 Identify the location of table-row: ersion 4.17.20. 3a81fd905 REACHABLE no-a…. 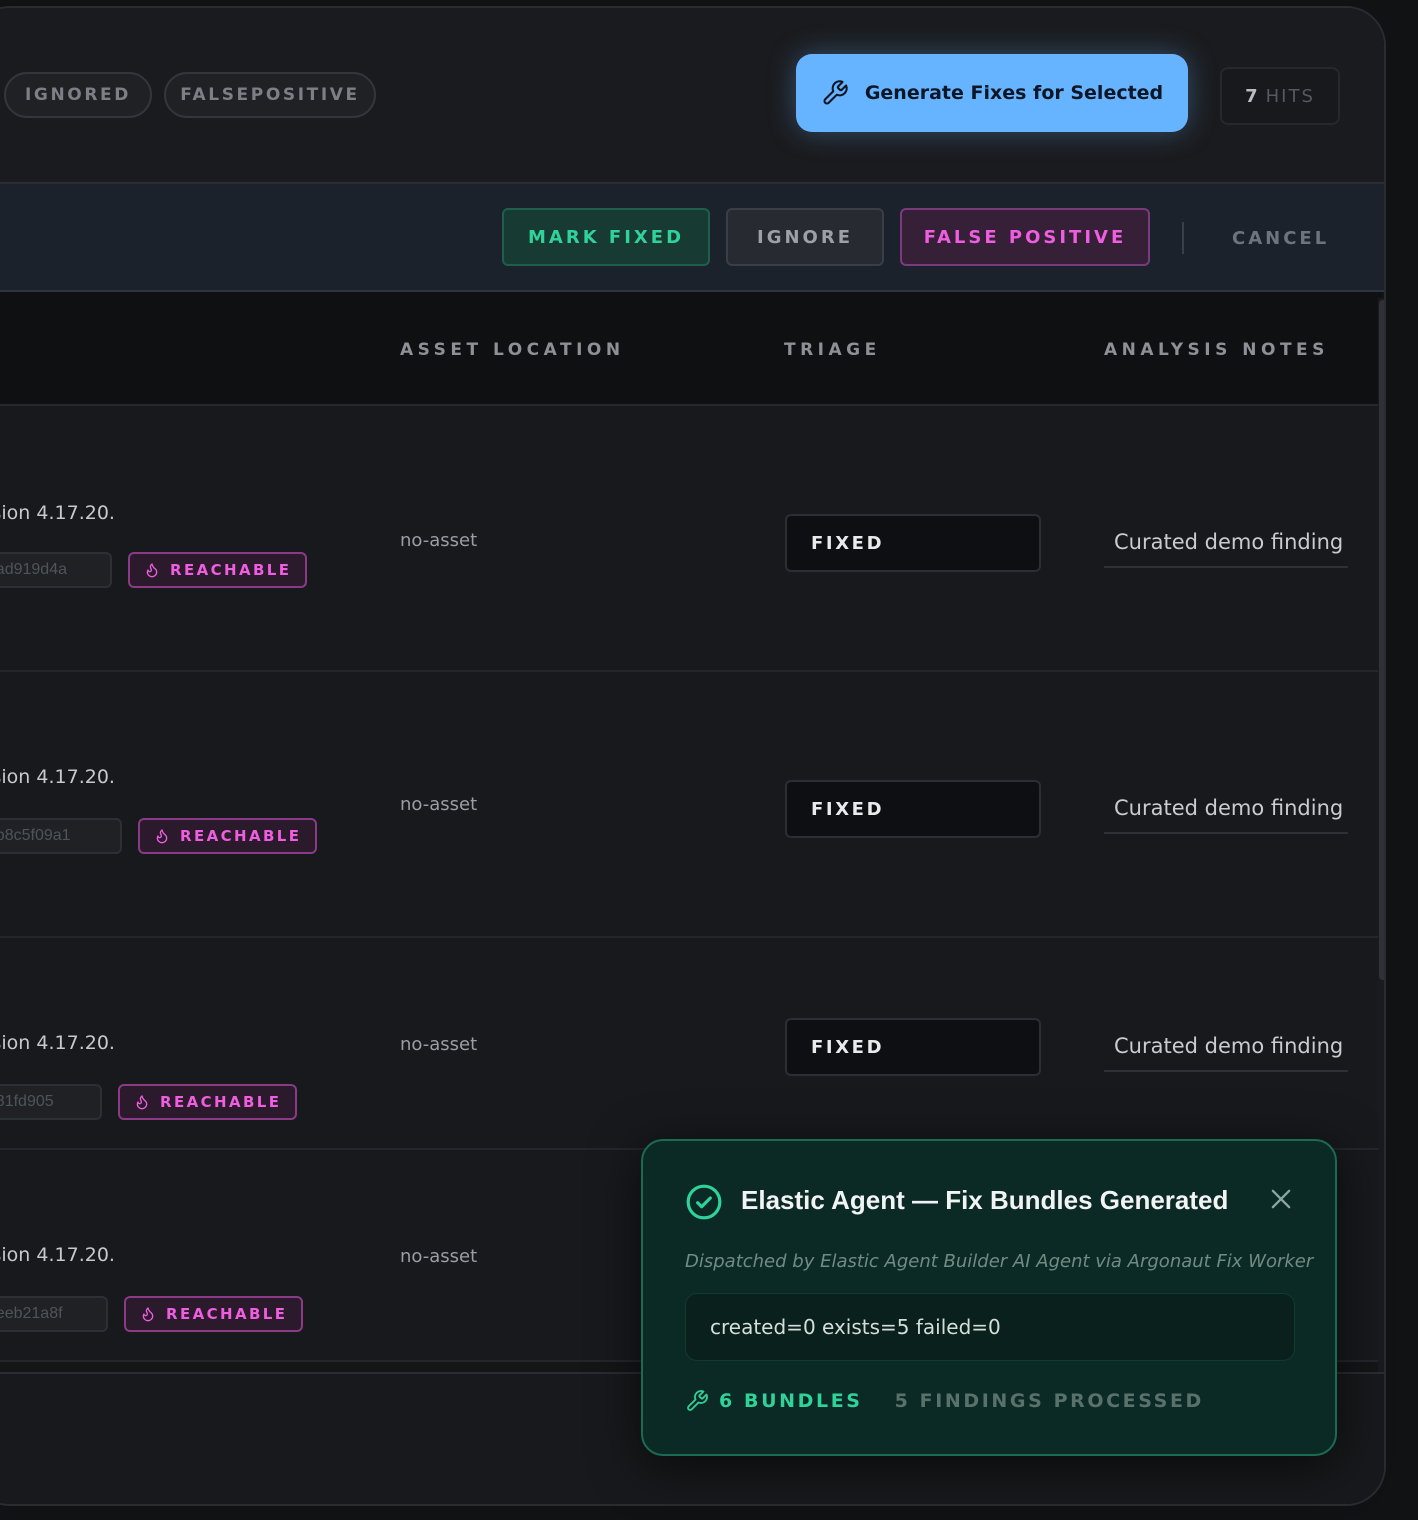
(691, 1044).